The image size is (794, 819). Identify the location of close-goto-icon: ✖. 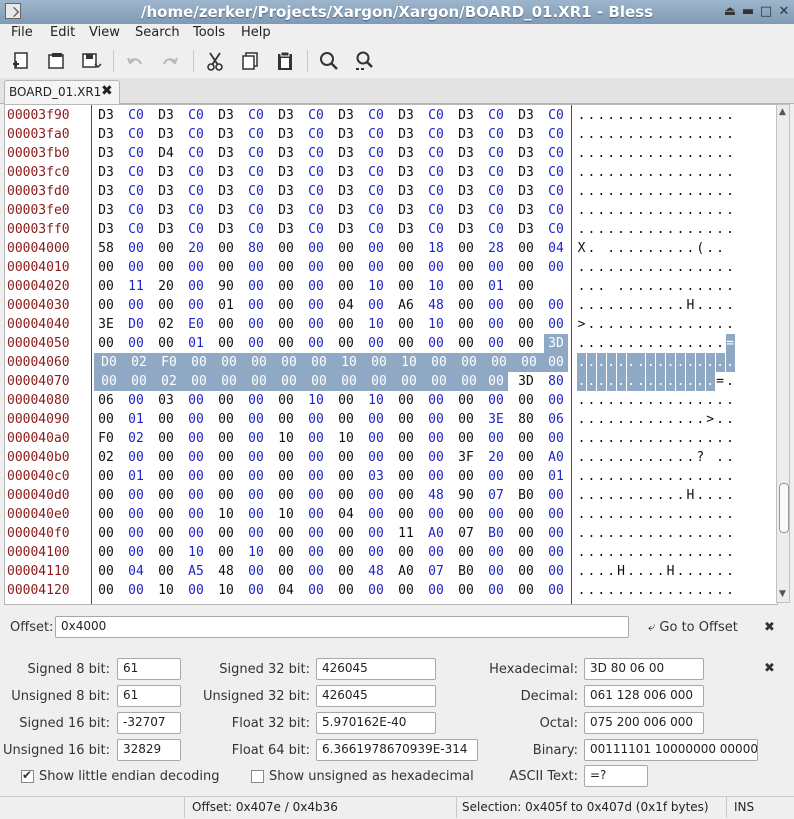
(769, 627).